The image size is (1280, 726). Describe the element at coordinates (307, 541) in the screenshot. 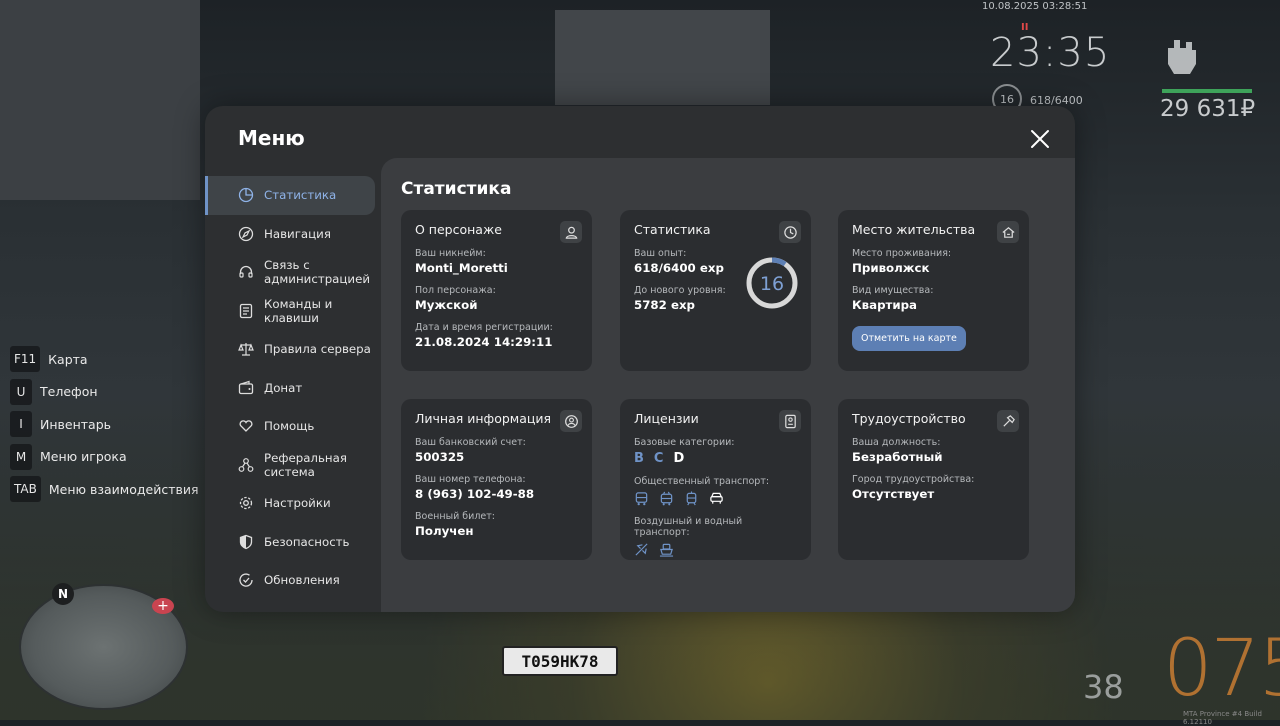

I see `sidebar-item-label: Безопасность` at that location.